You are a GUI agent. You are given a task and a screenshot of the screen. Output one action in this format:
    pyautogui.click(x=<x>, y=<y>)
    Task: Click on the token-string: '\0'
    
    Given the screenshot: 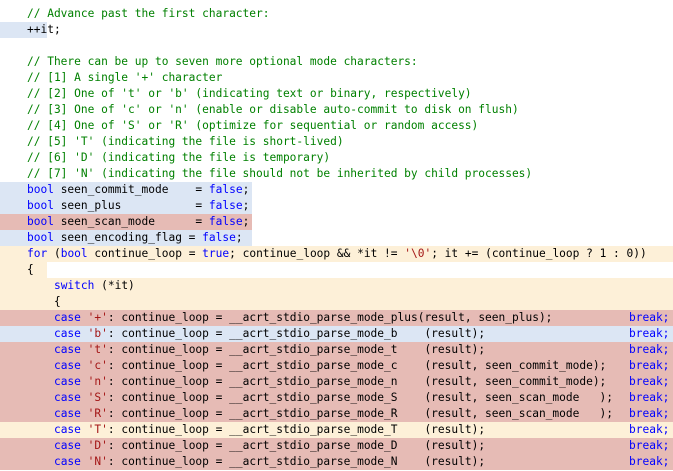 What is the action you would take?
    pyautogui.click(x=418, y=253)
    